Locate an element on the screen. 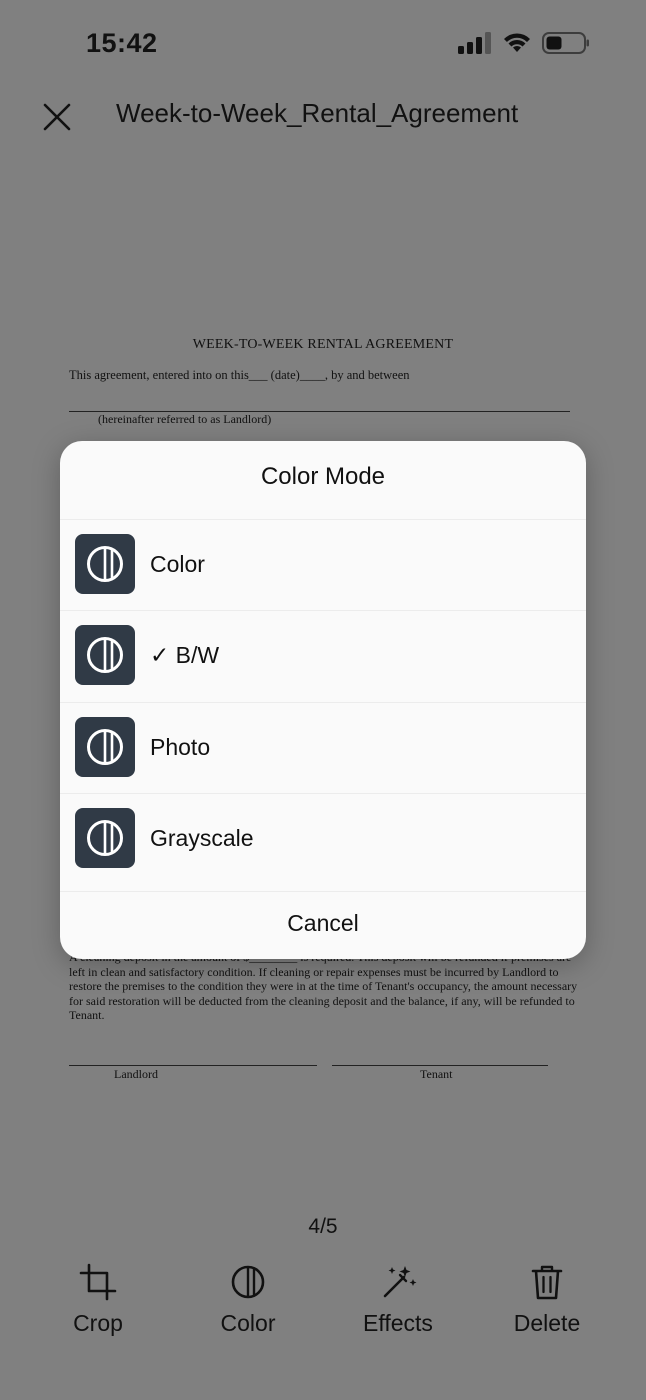  trash-icon is located at coordinates (547, 1282).